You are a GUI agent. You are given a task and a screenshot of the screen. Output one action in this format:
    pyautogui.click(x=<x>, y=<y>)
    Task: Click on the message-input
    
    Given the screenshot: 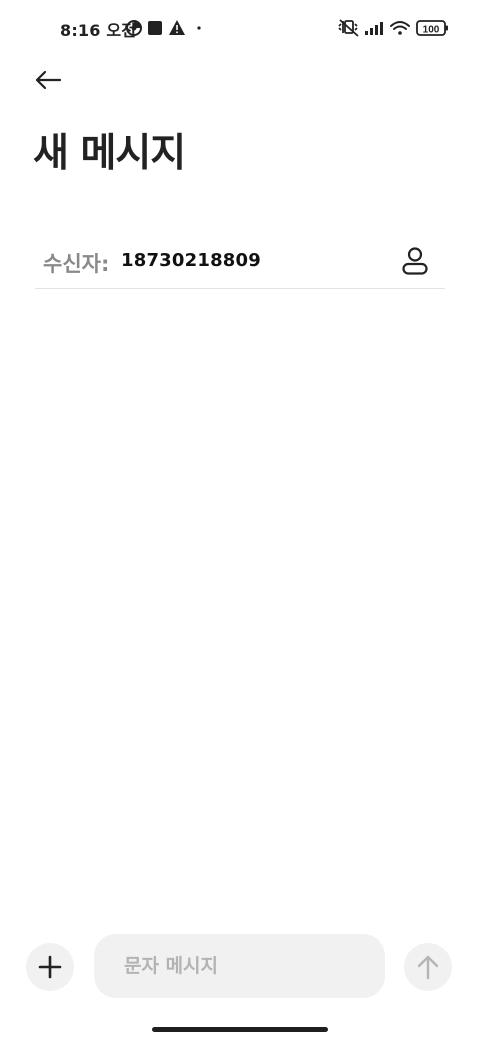 What is the action you would take?
    pyautogui.click(x=249, y=966)
    